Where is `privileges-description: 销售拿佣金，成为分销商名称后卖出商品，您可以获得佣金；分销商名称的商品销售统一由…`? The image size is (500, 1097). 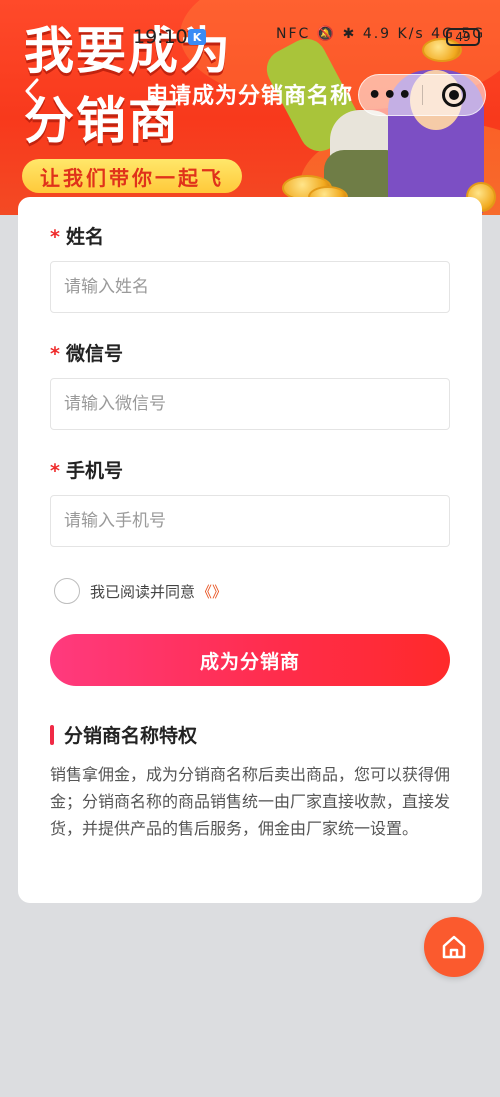
privileges-description: 销售拿佣金，成为分销商名称后卖出商品，您可以获得佣金；分销商名称的商品销售统一由… is located at coordinates (250, 801).